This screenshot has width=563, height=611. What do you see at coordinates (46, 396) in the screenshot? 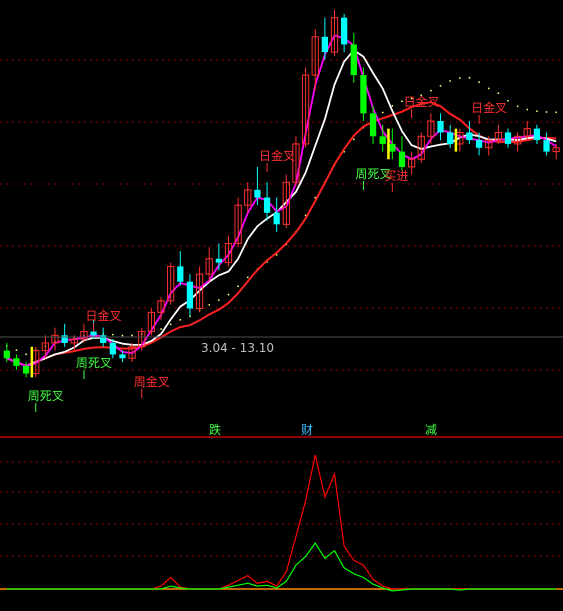
I see `signal-label-3: 周死叉` at bounding box center [46, 396].